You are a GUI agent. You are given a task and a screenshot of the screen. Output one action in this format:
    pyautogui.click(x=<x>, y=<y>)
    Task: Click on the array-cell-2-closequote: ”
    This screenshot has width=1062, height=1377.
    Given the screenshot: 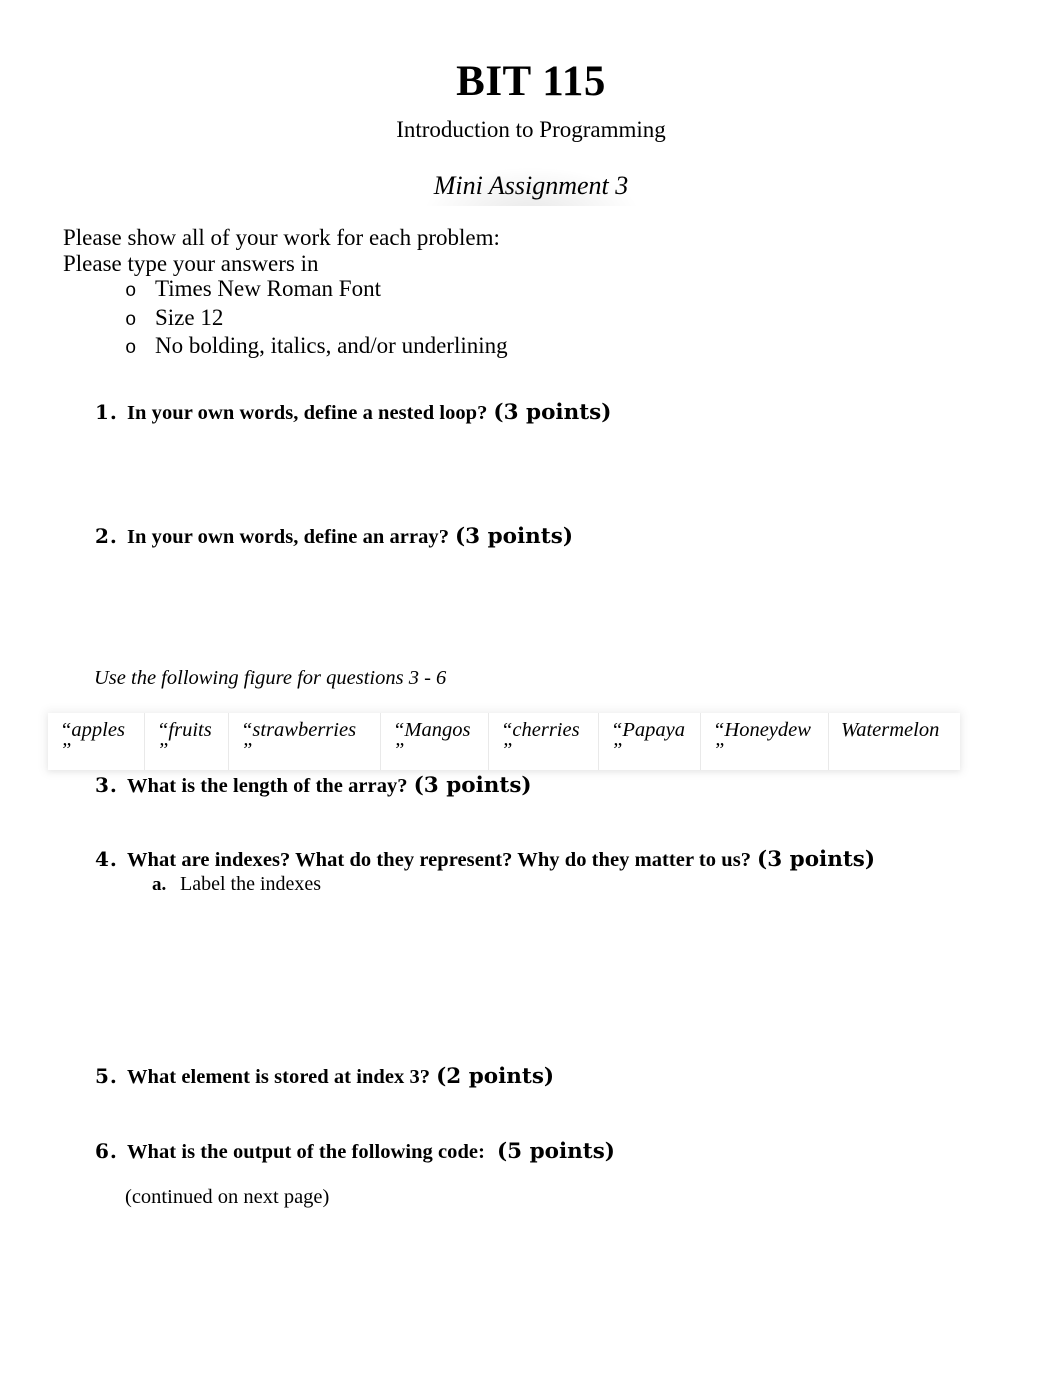 What is the action you would take?
    pyautogui.click(x=247, y=750)
    